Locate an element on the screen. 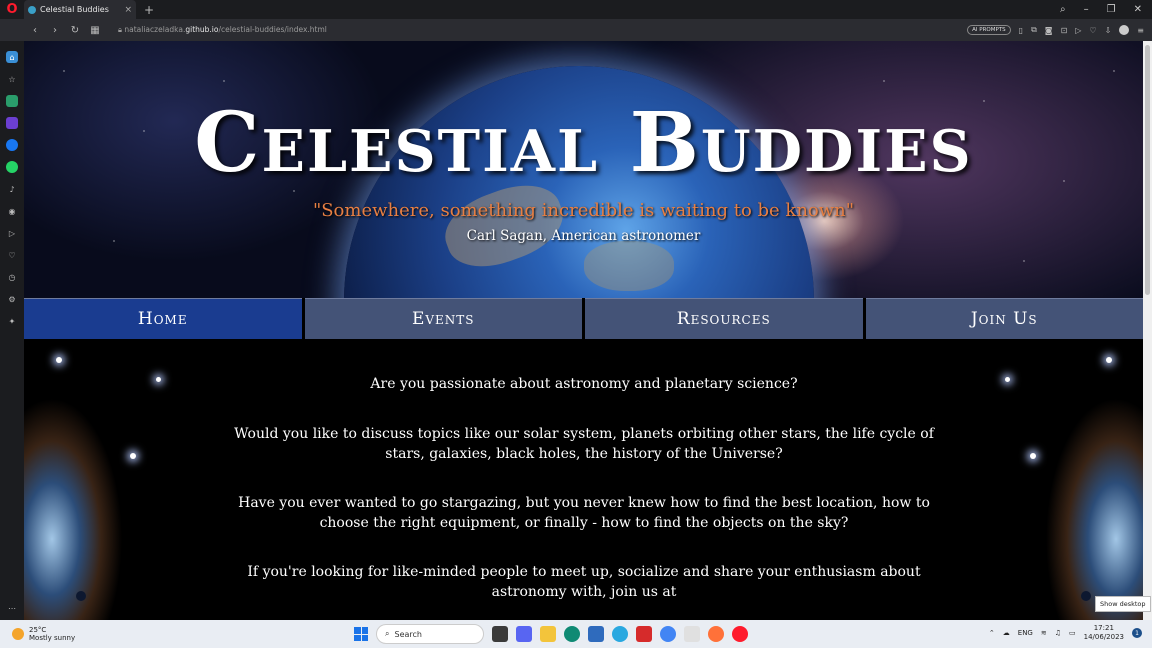 The height and width of the screenshot is (648, 1152). maximize-button: ❐ is located at coordinates (1111, 9).